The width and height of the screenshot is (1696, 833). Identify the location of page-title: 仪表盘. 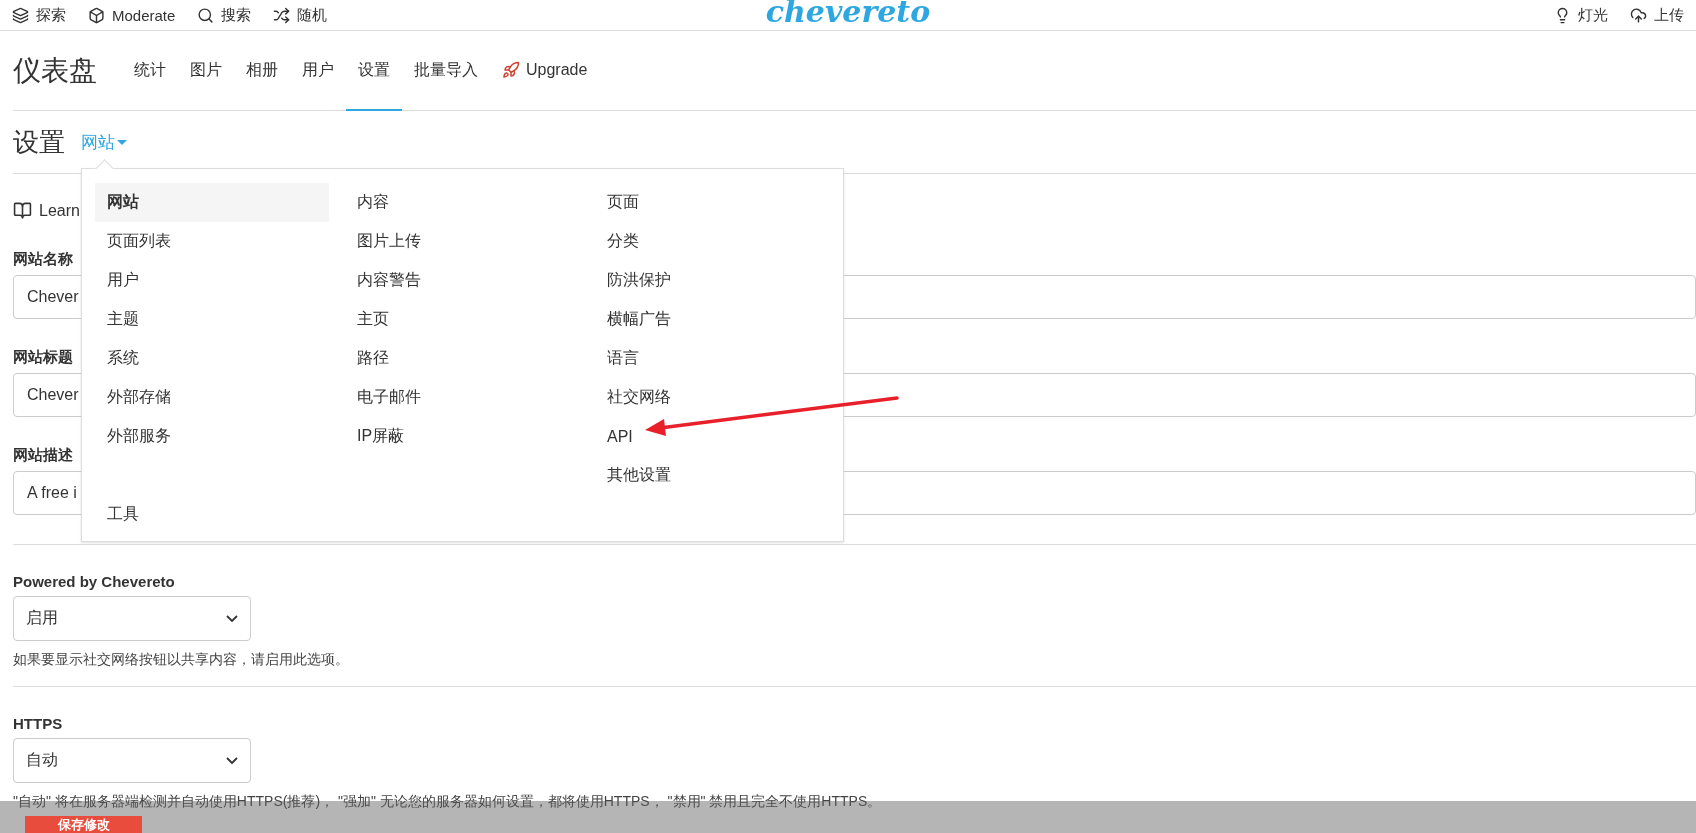
(55, 70).